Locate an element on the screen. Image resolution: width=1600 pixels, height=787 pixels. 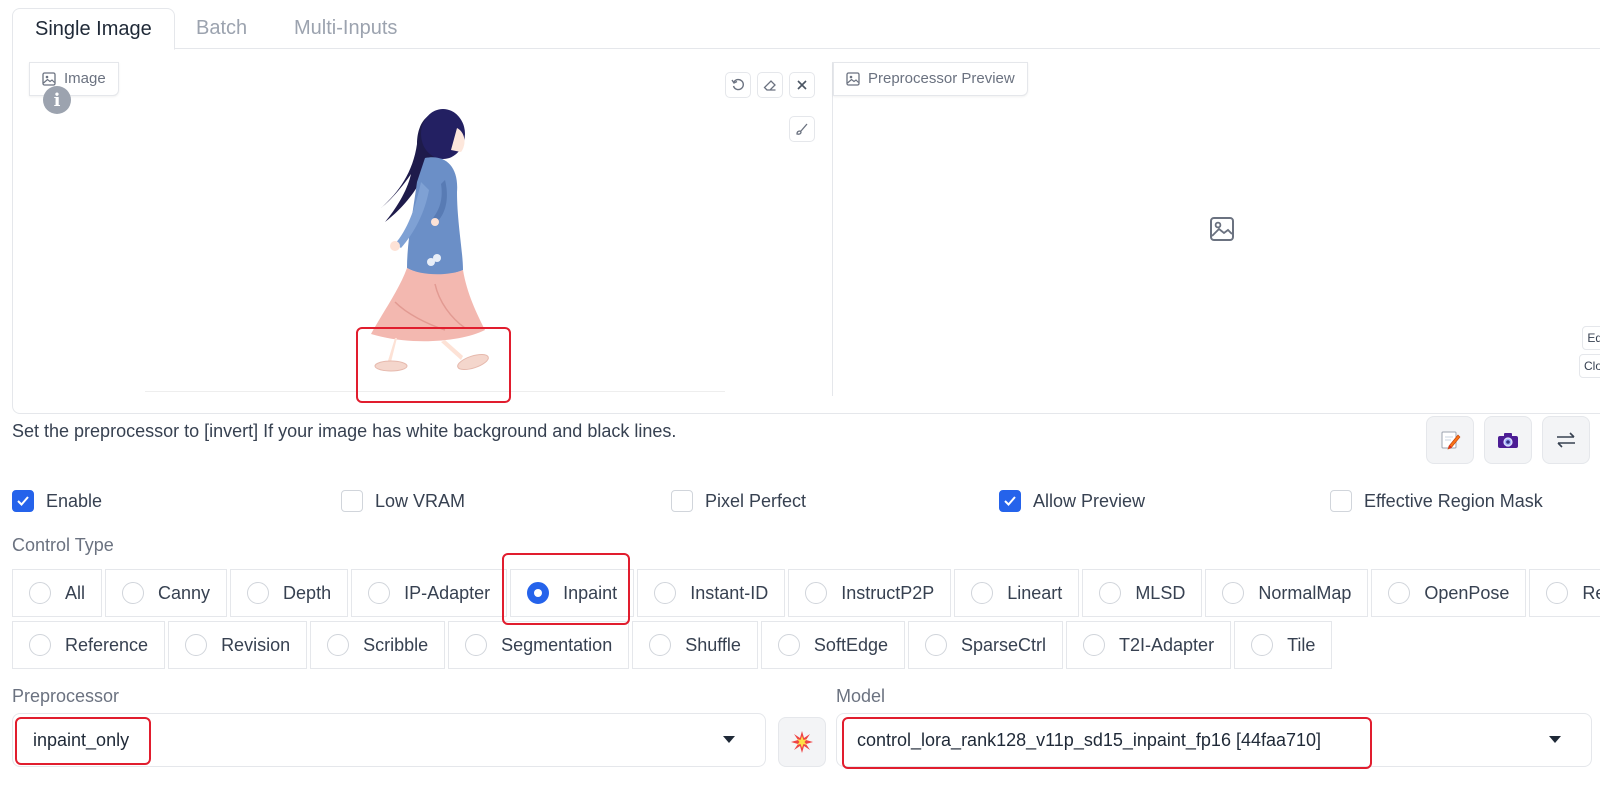
explosion-icon is located at coordinates (802, 742).